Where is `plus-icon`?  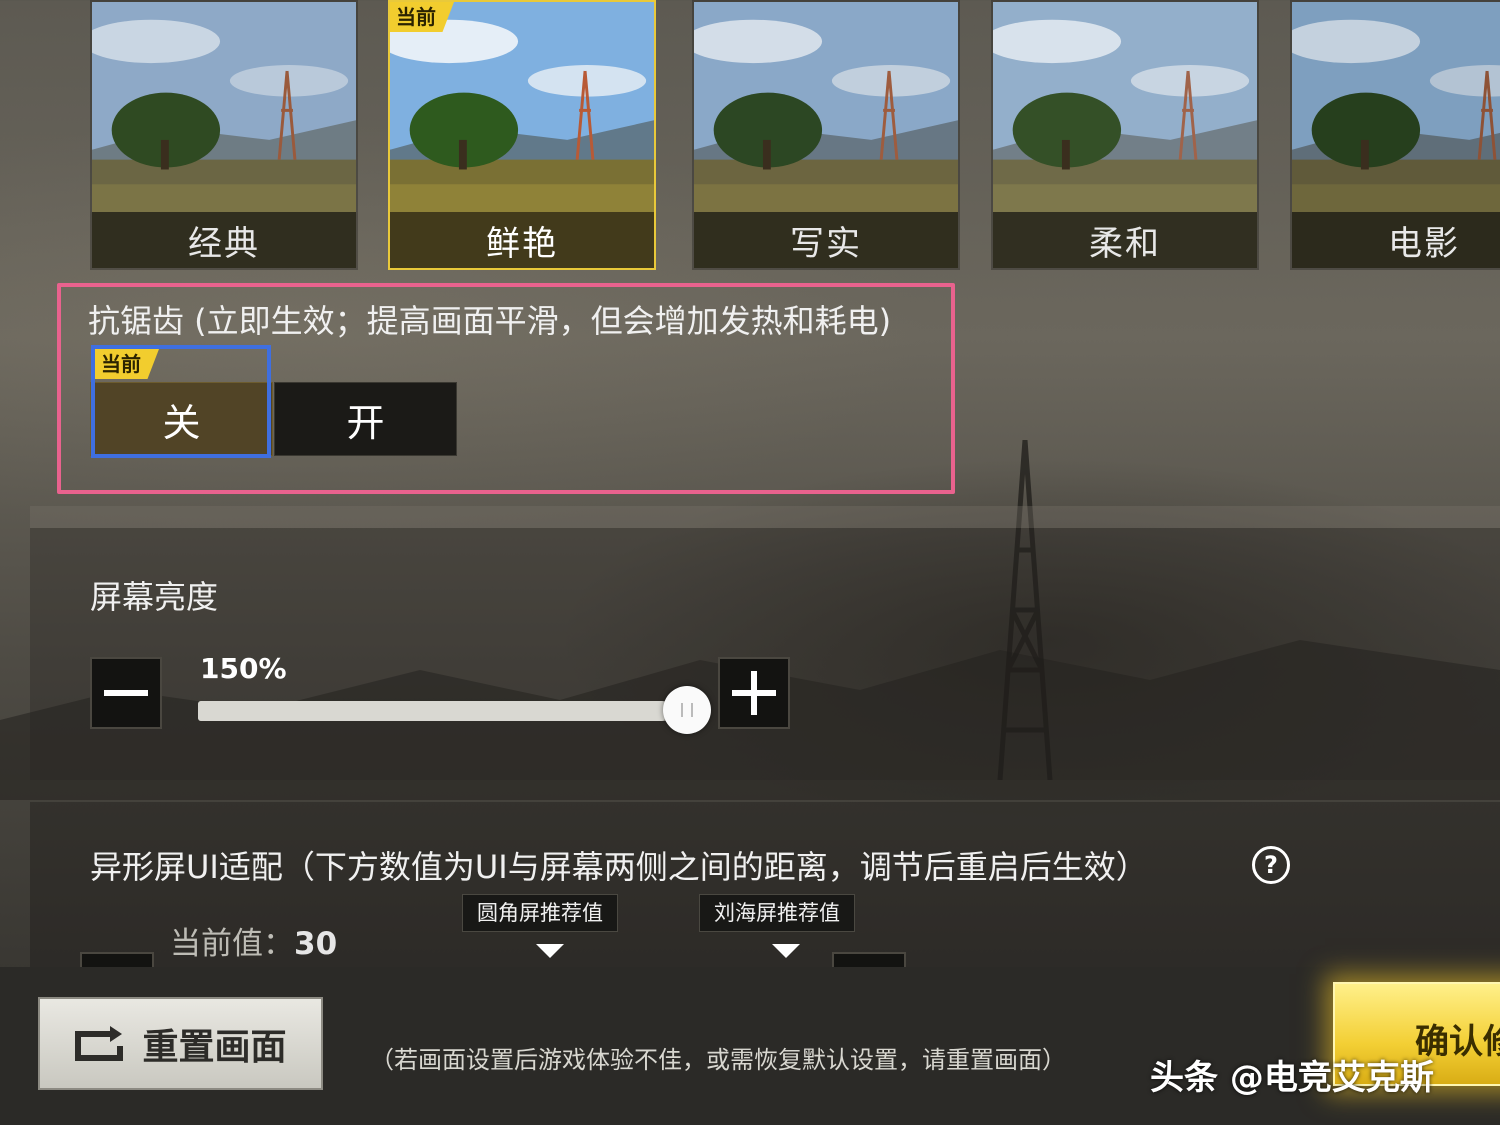
plus-icon is located at coordinates (754, 693).